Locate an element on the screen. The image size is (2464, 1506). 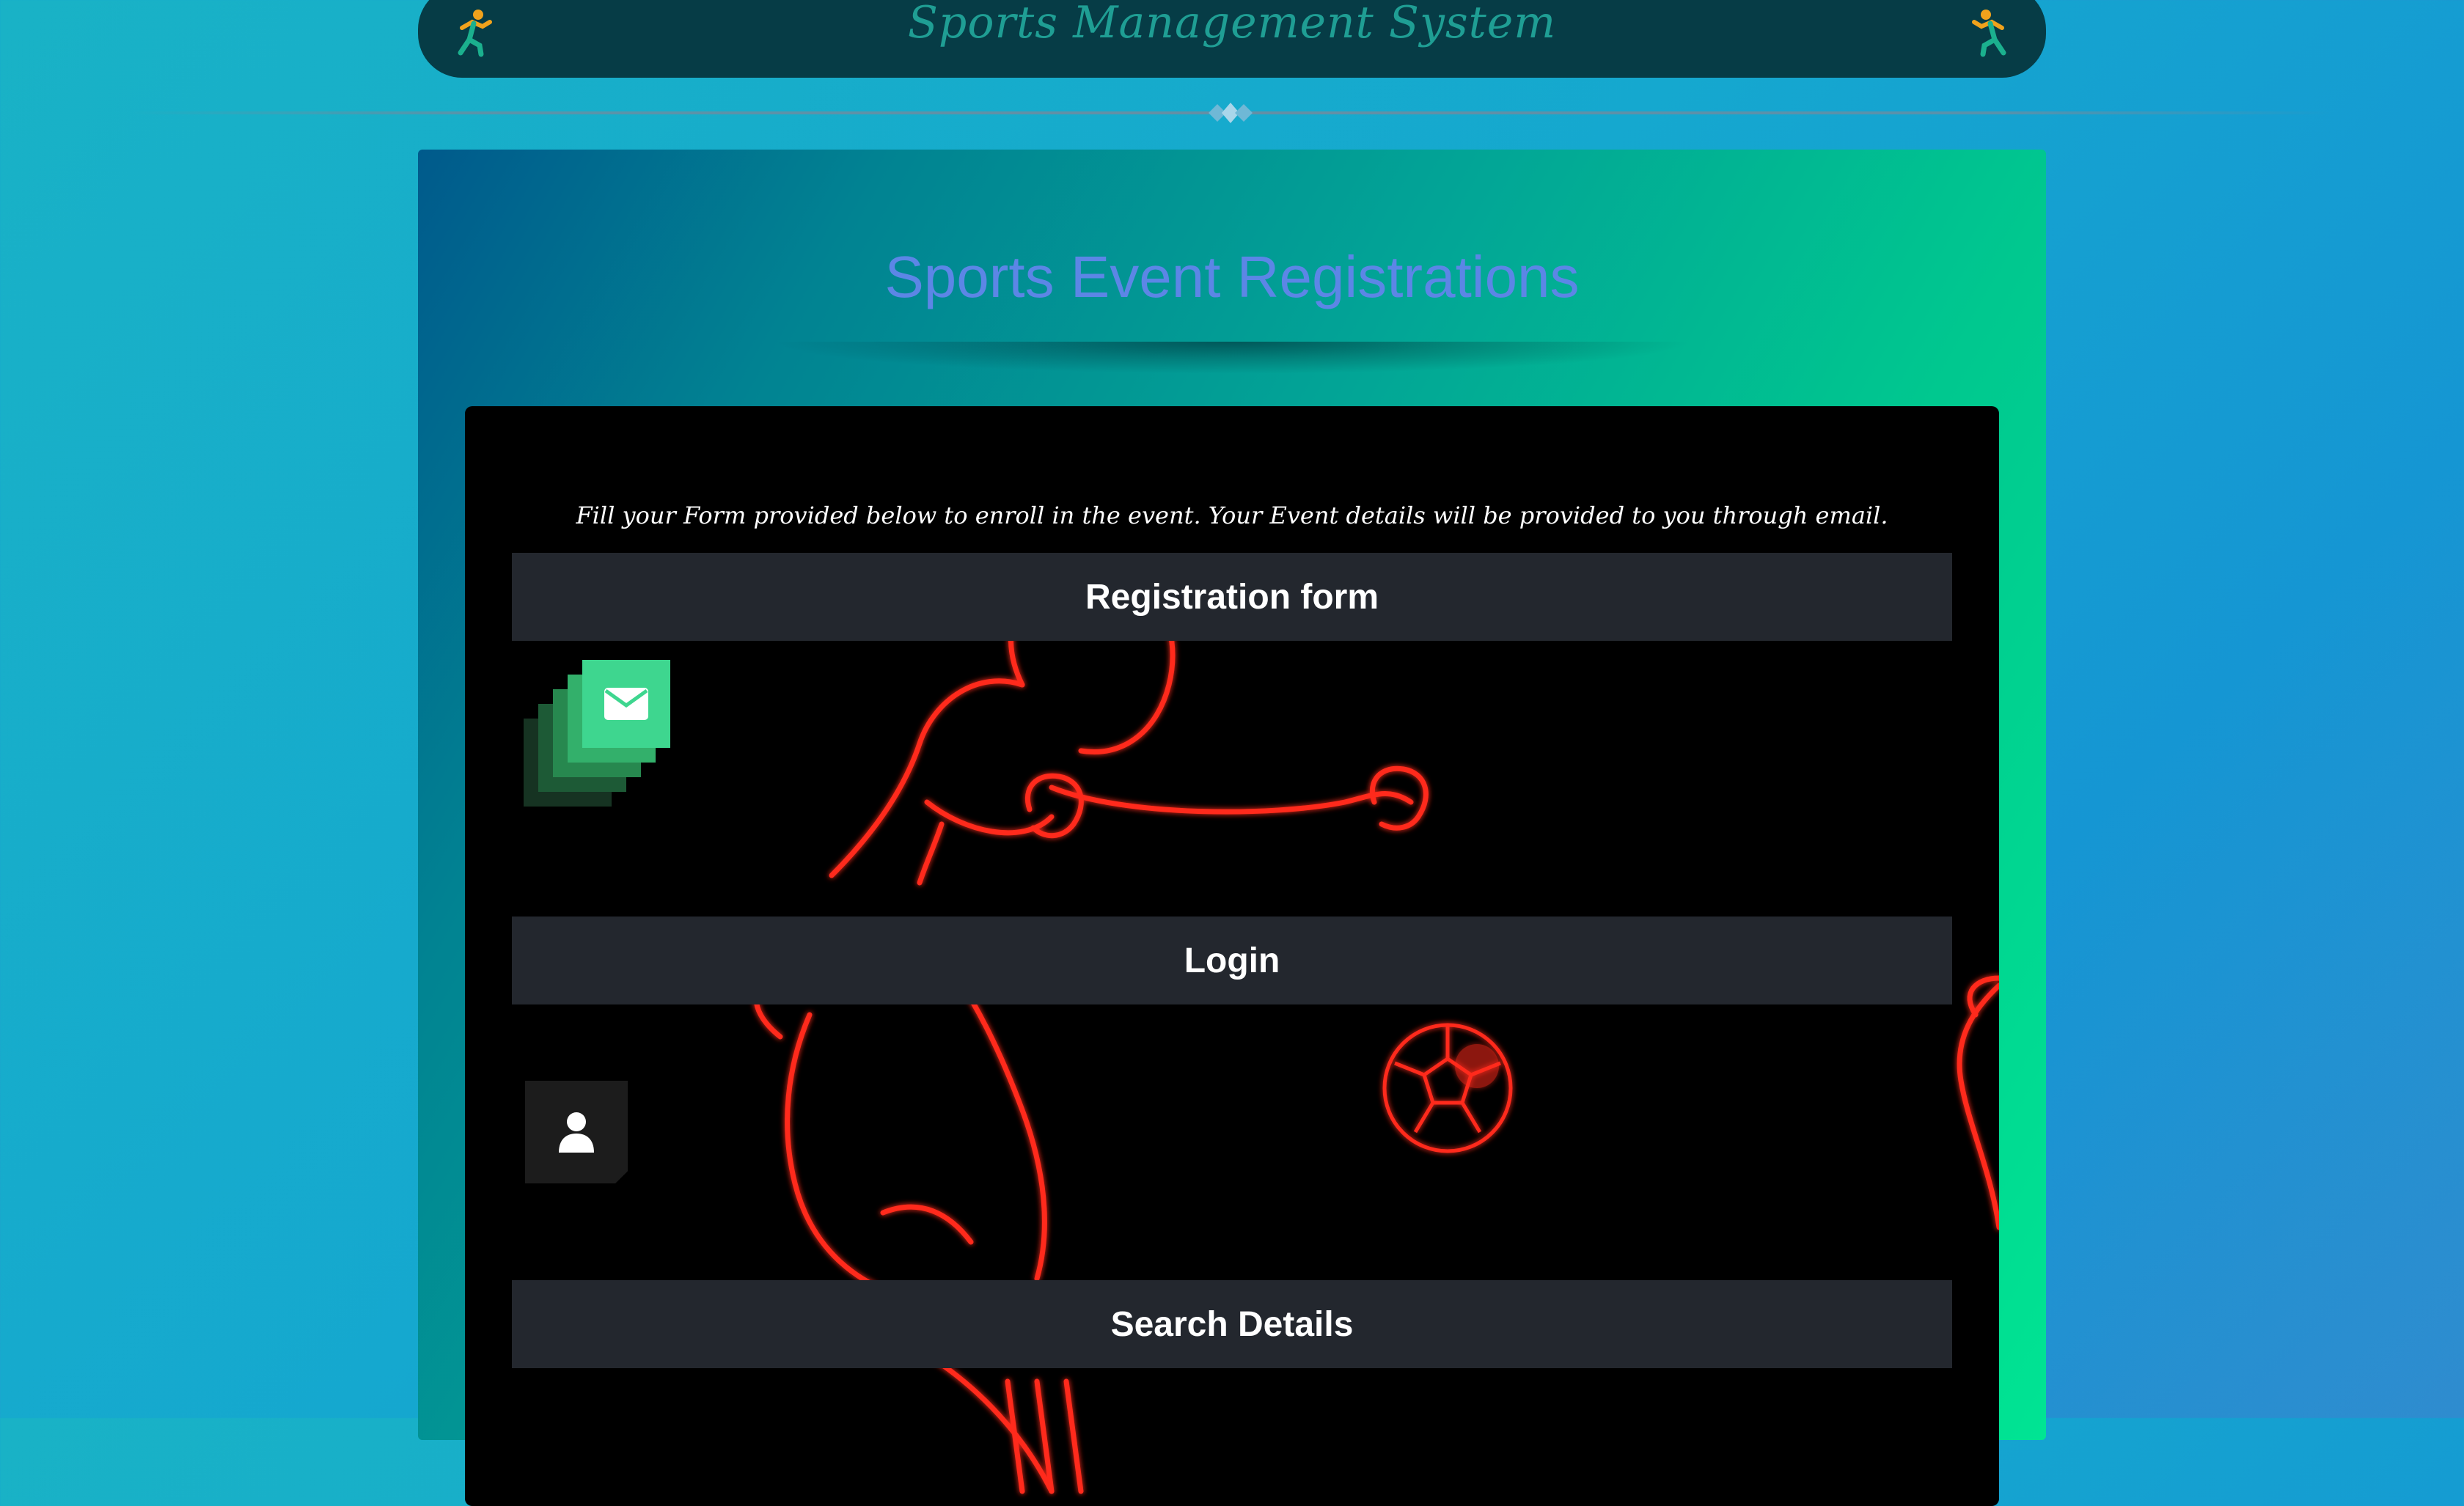
registration-form-button: Registration form is located at coordinates (1232, 597).